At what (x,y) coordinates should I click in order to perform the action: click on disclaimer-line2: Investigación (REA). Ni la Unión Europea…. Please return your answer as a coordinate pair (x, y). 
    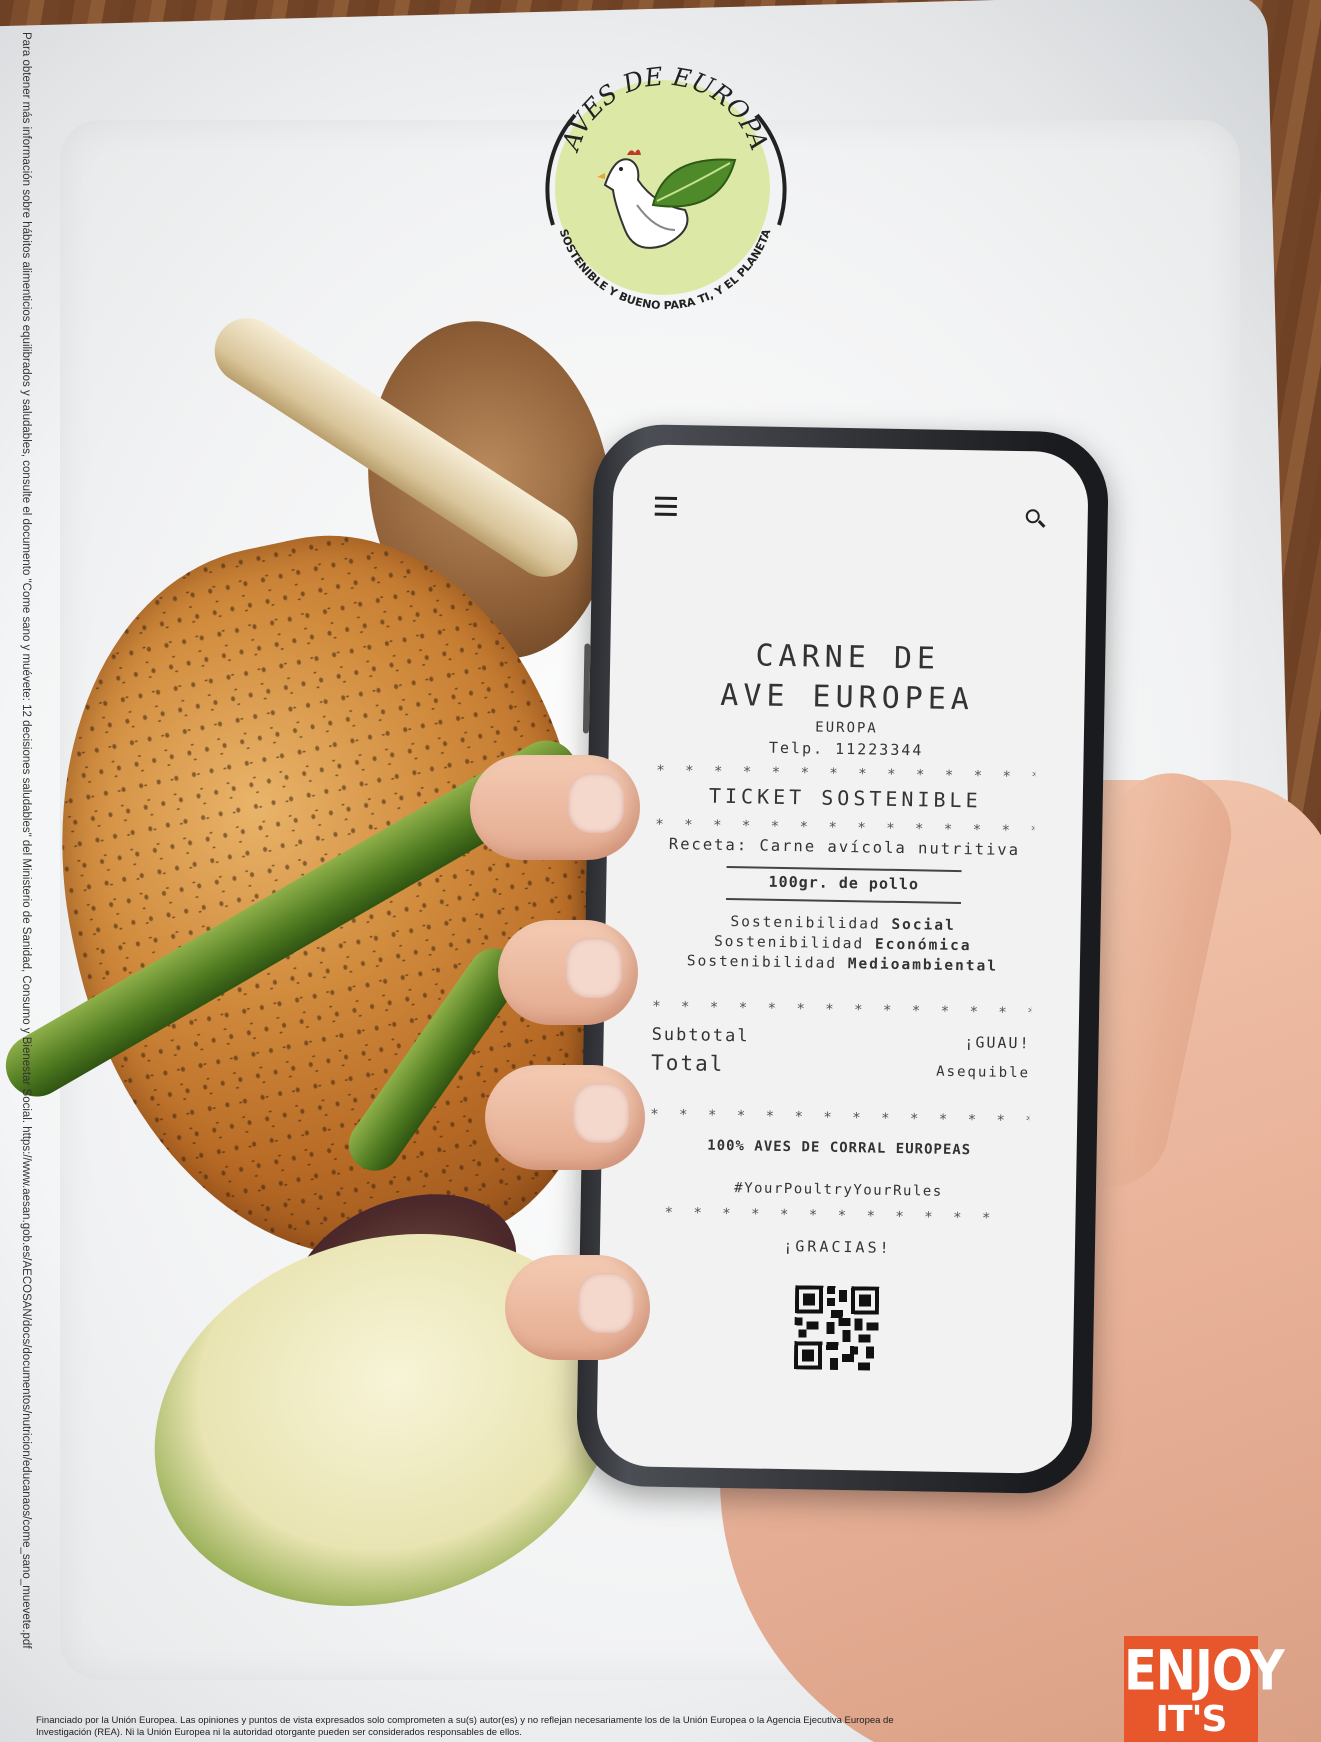
    Looking at the image, I should click on (279, 1732).